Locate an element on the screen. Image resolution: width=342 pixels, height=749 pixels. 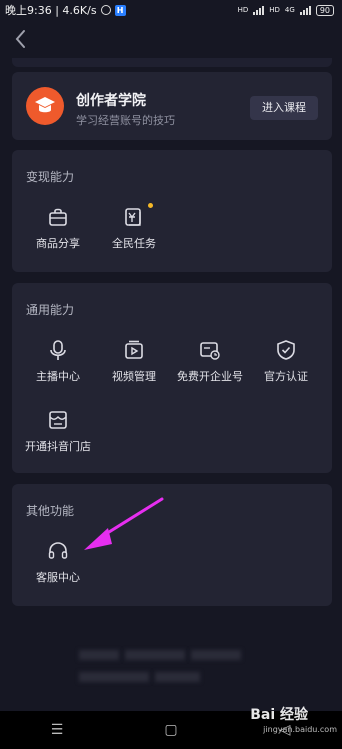
academy-title: 创作者学院 is located at coordinates (111, 101).